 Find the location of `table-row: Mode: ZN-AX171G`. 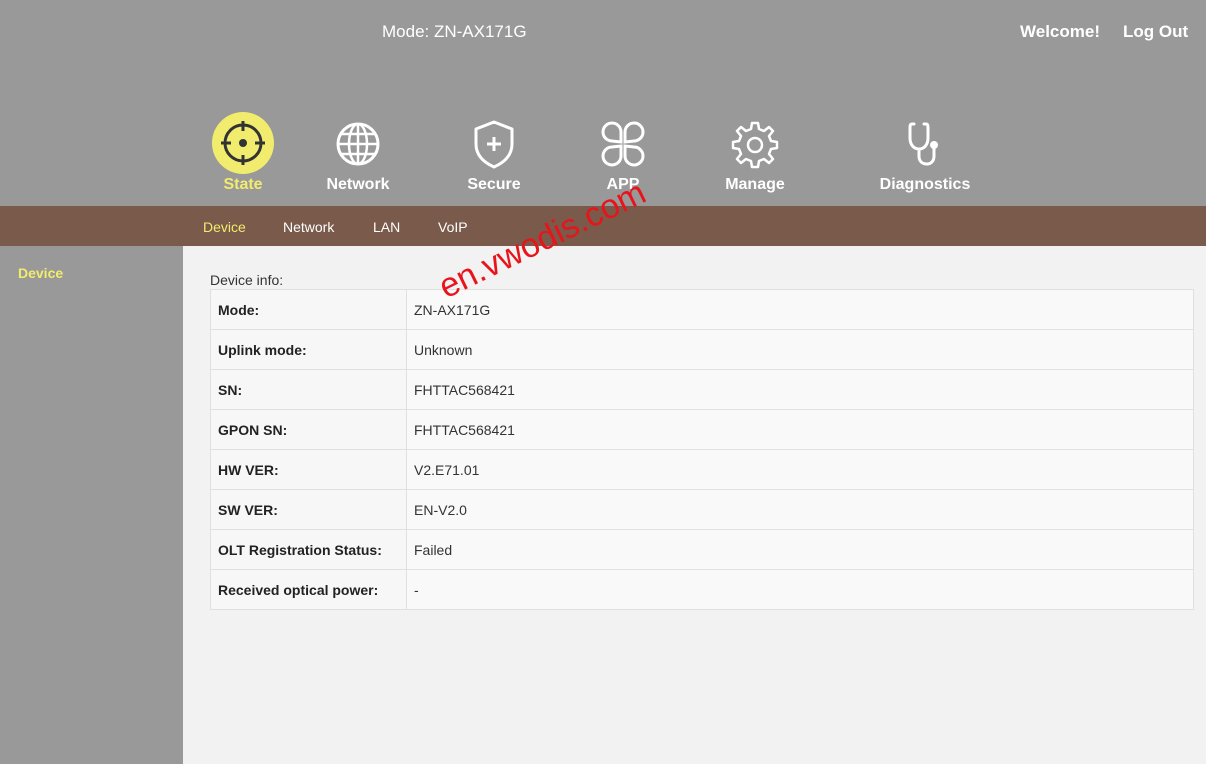

table-row: Mode: ZN-AX171G is located at coordinates (702, 309).